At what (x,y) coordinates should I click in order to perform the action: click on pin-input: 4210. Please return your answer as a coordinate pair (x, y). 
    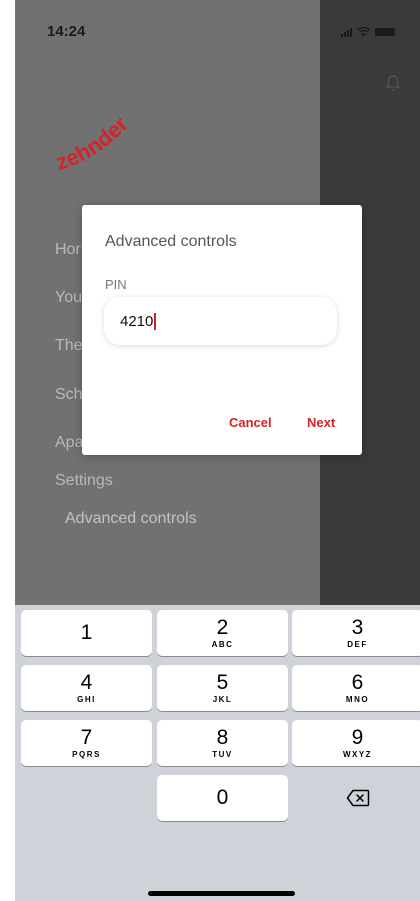
    Looking at the image, I should click on (220, 321).